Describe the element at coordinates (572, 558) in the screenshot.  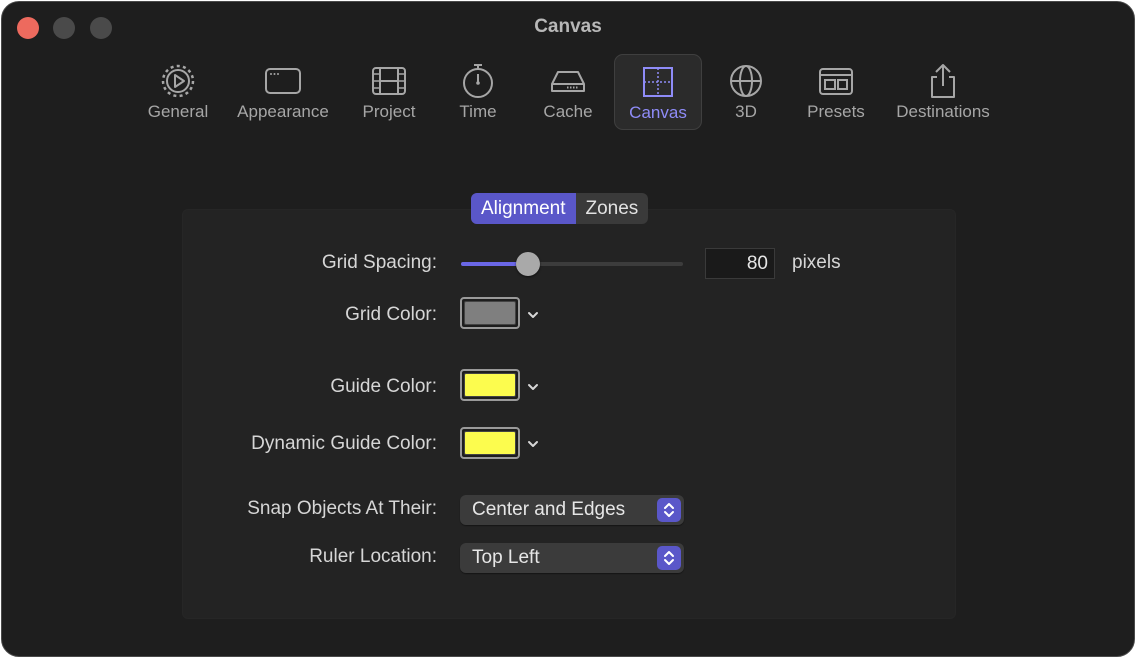
I see `ruler-location-popup: Top Left` at that location.